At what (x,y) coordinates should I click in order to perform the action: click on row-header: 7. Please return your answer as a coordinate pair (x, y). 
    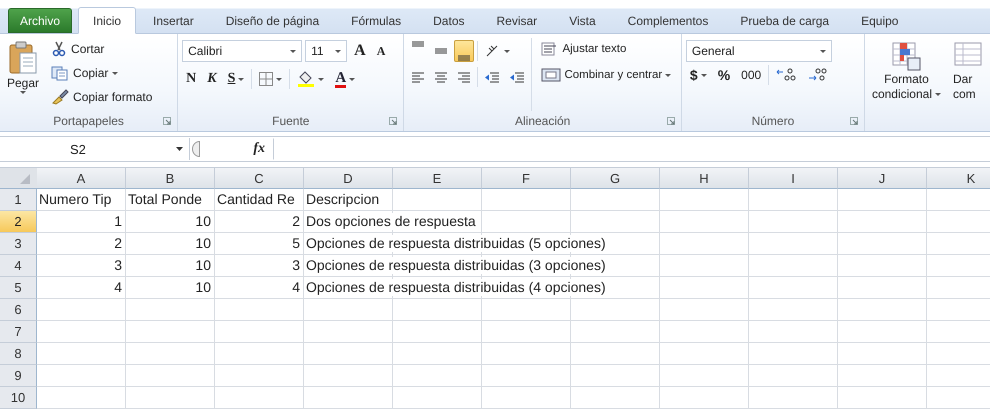
    Looking at the image, I should click on (18, 332).